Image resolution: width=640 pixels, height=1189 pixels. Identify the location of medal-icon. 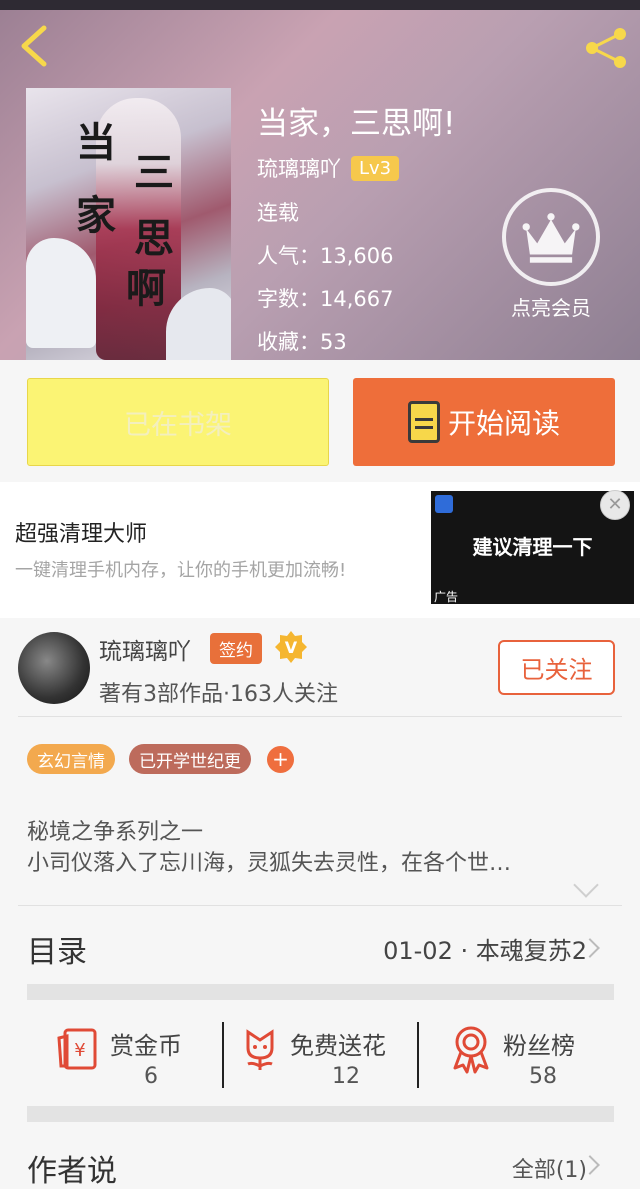
(471, 1050).